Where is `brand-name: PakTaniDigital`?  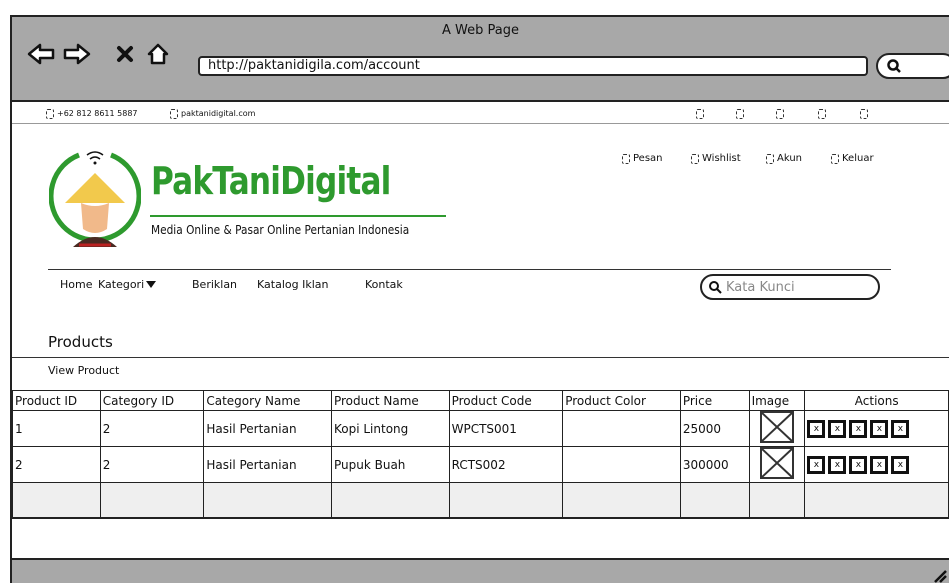
brand-name: PakTaniDigital is located at coordinates (271, 181).